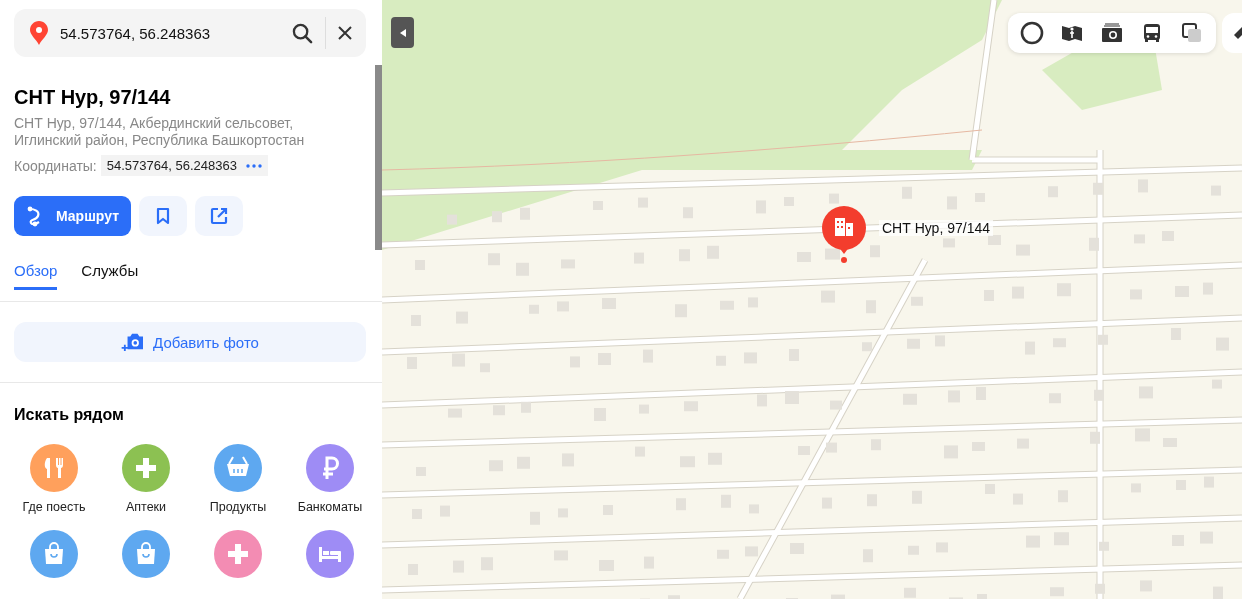 The image size is (1242, 599). What do you see at coordinates (190, 342) in the screenshot?
I see `add-photo-button: Добавить фото` at bounding box center [190, 342].